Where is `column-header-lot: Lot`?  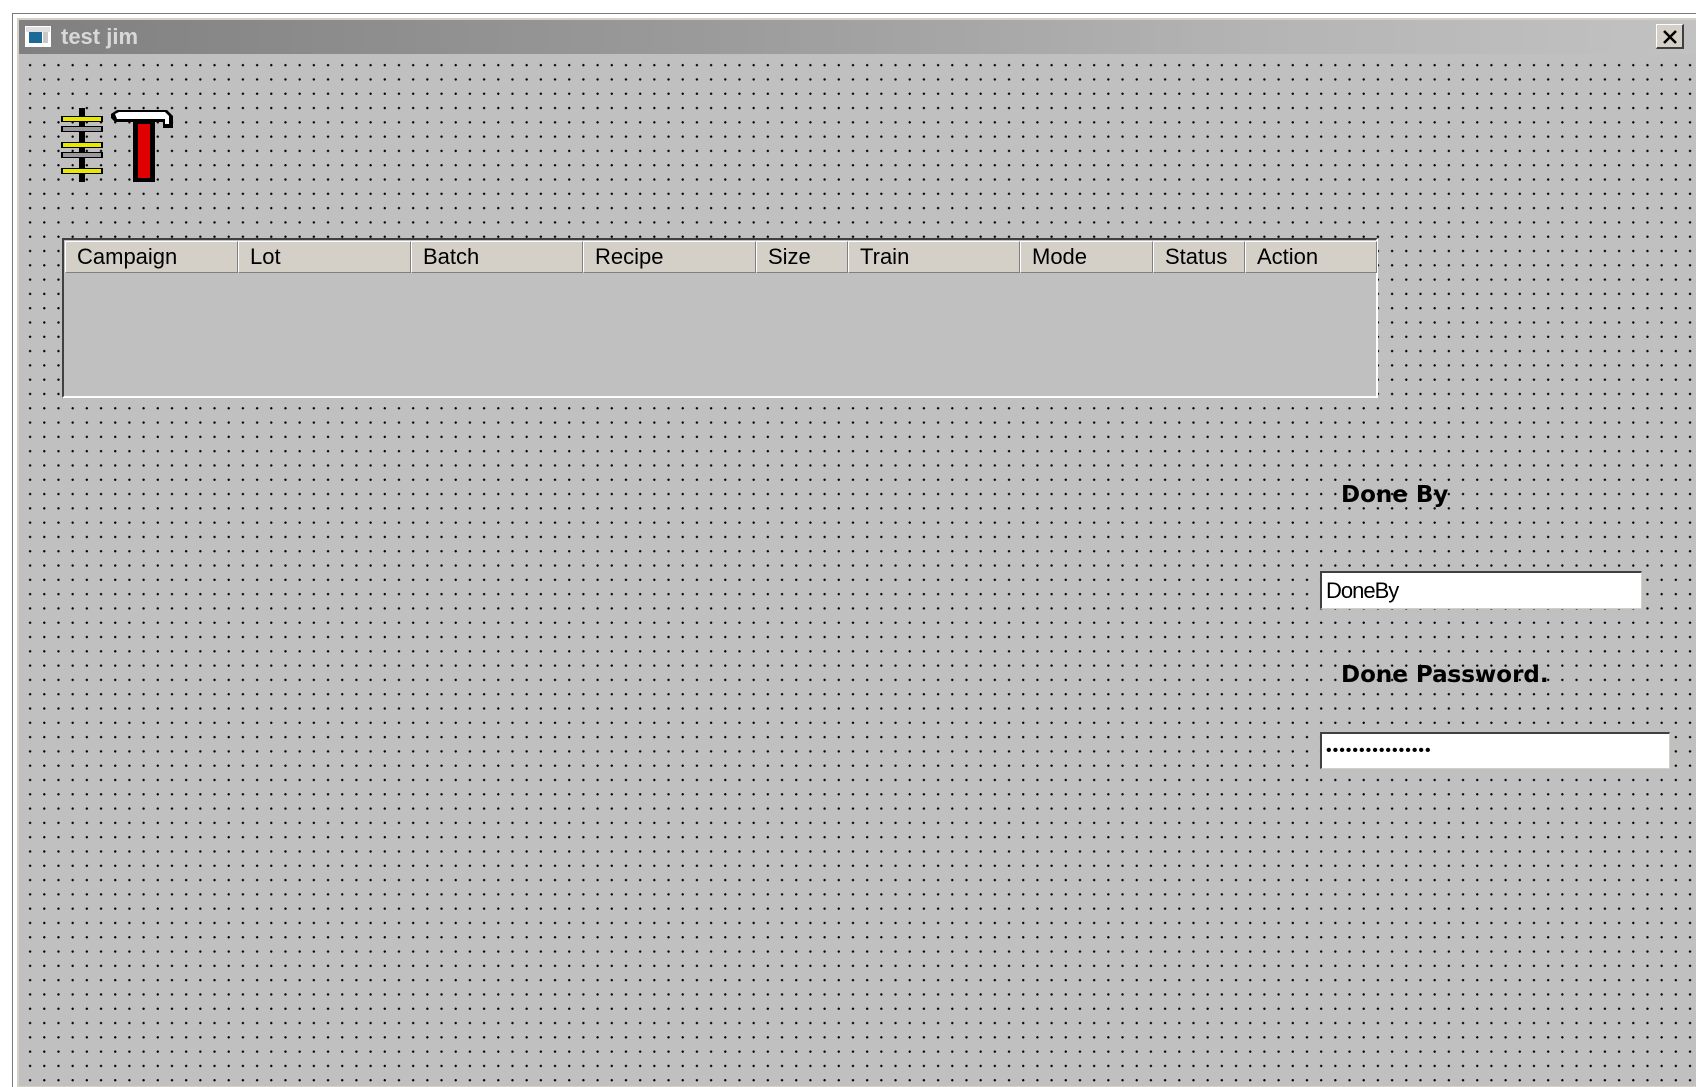
column-header-lot: Lot is located at coordinates (324, 257).